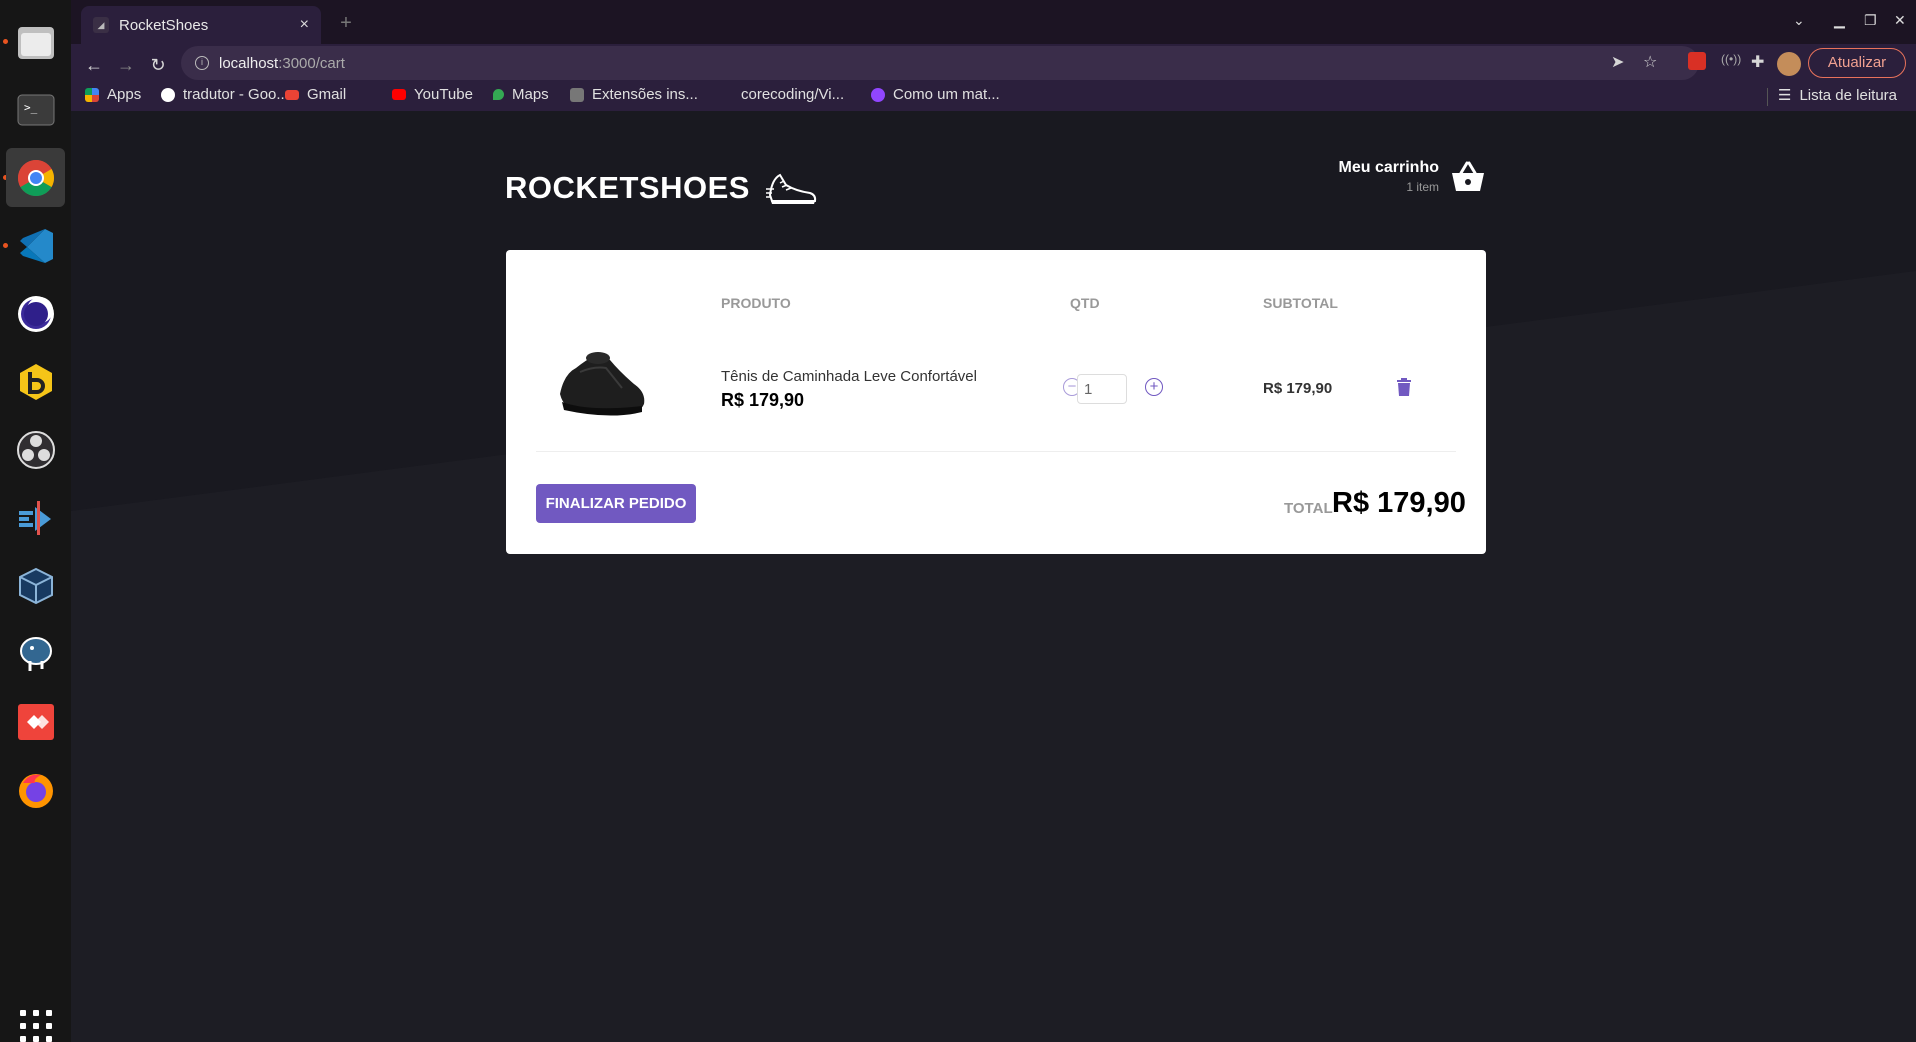  What do you see at coordinates (35, 41) in the screenshot?
I see `files-icon` at bounding box center [35, 41].